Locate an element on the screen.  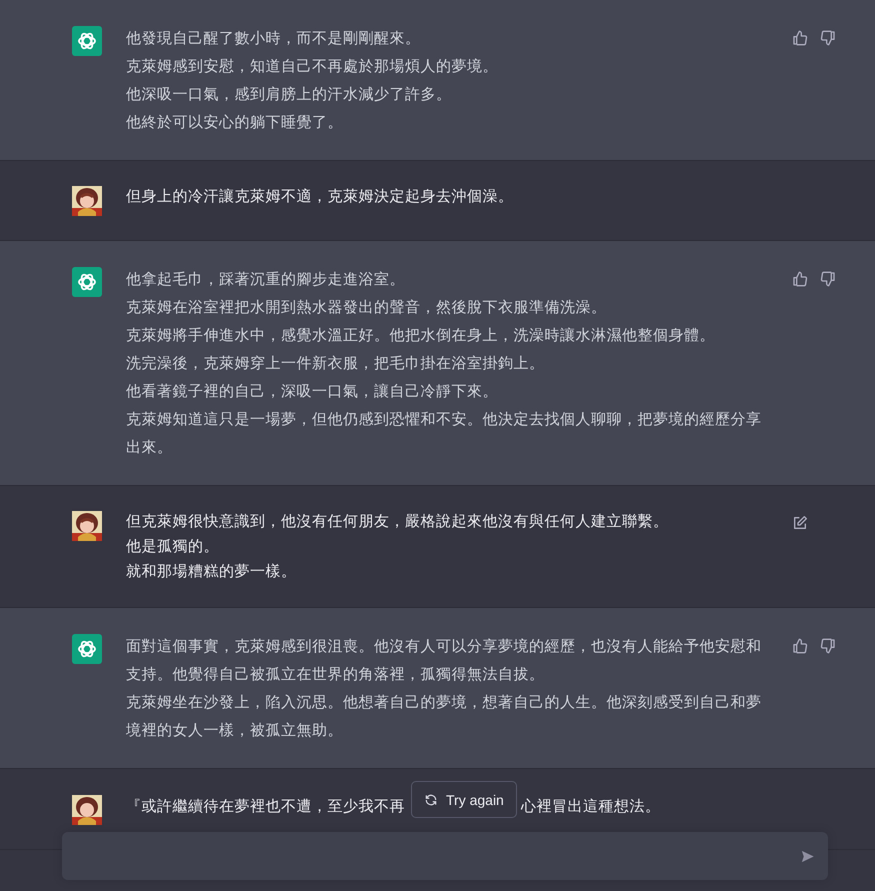
message-text: 克萊姆在浴室裡把水開到熱水器發出的聲音，然後脫下衣服準備洗澡。 is located at coordinates (367, 307).